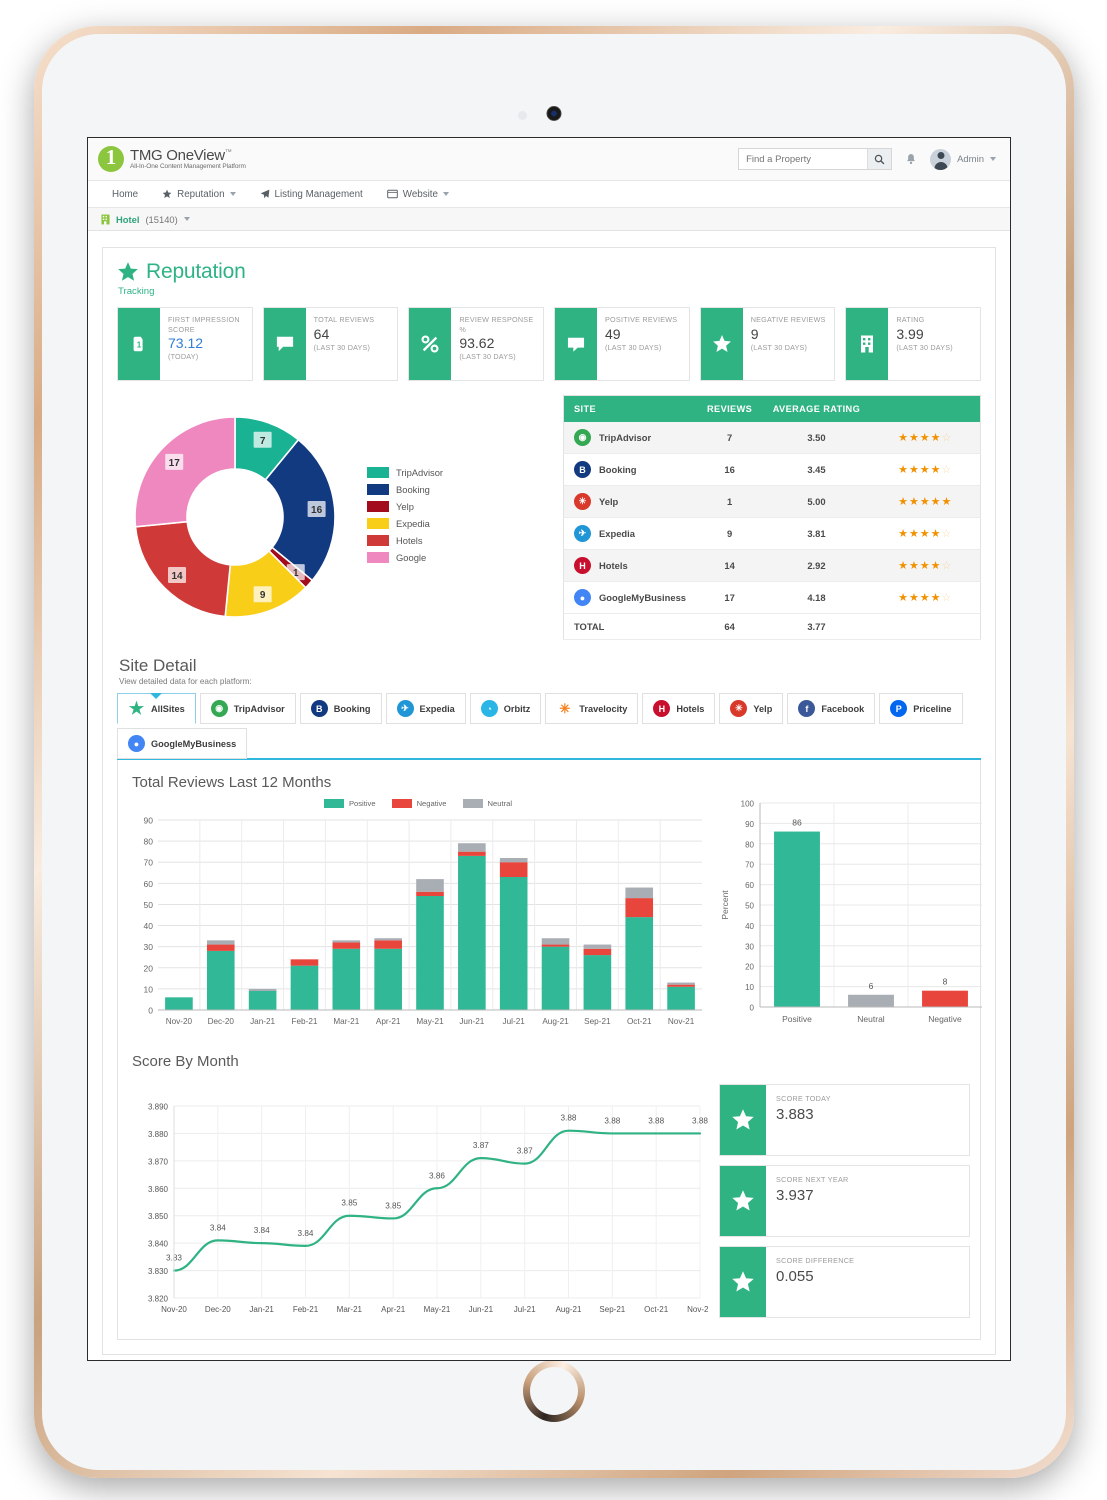  Describe the element at coordinates (489, 708) in the screenshot. I see `orbitz-icon: ◔` at that location.